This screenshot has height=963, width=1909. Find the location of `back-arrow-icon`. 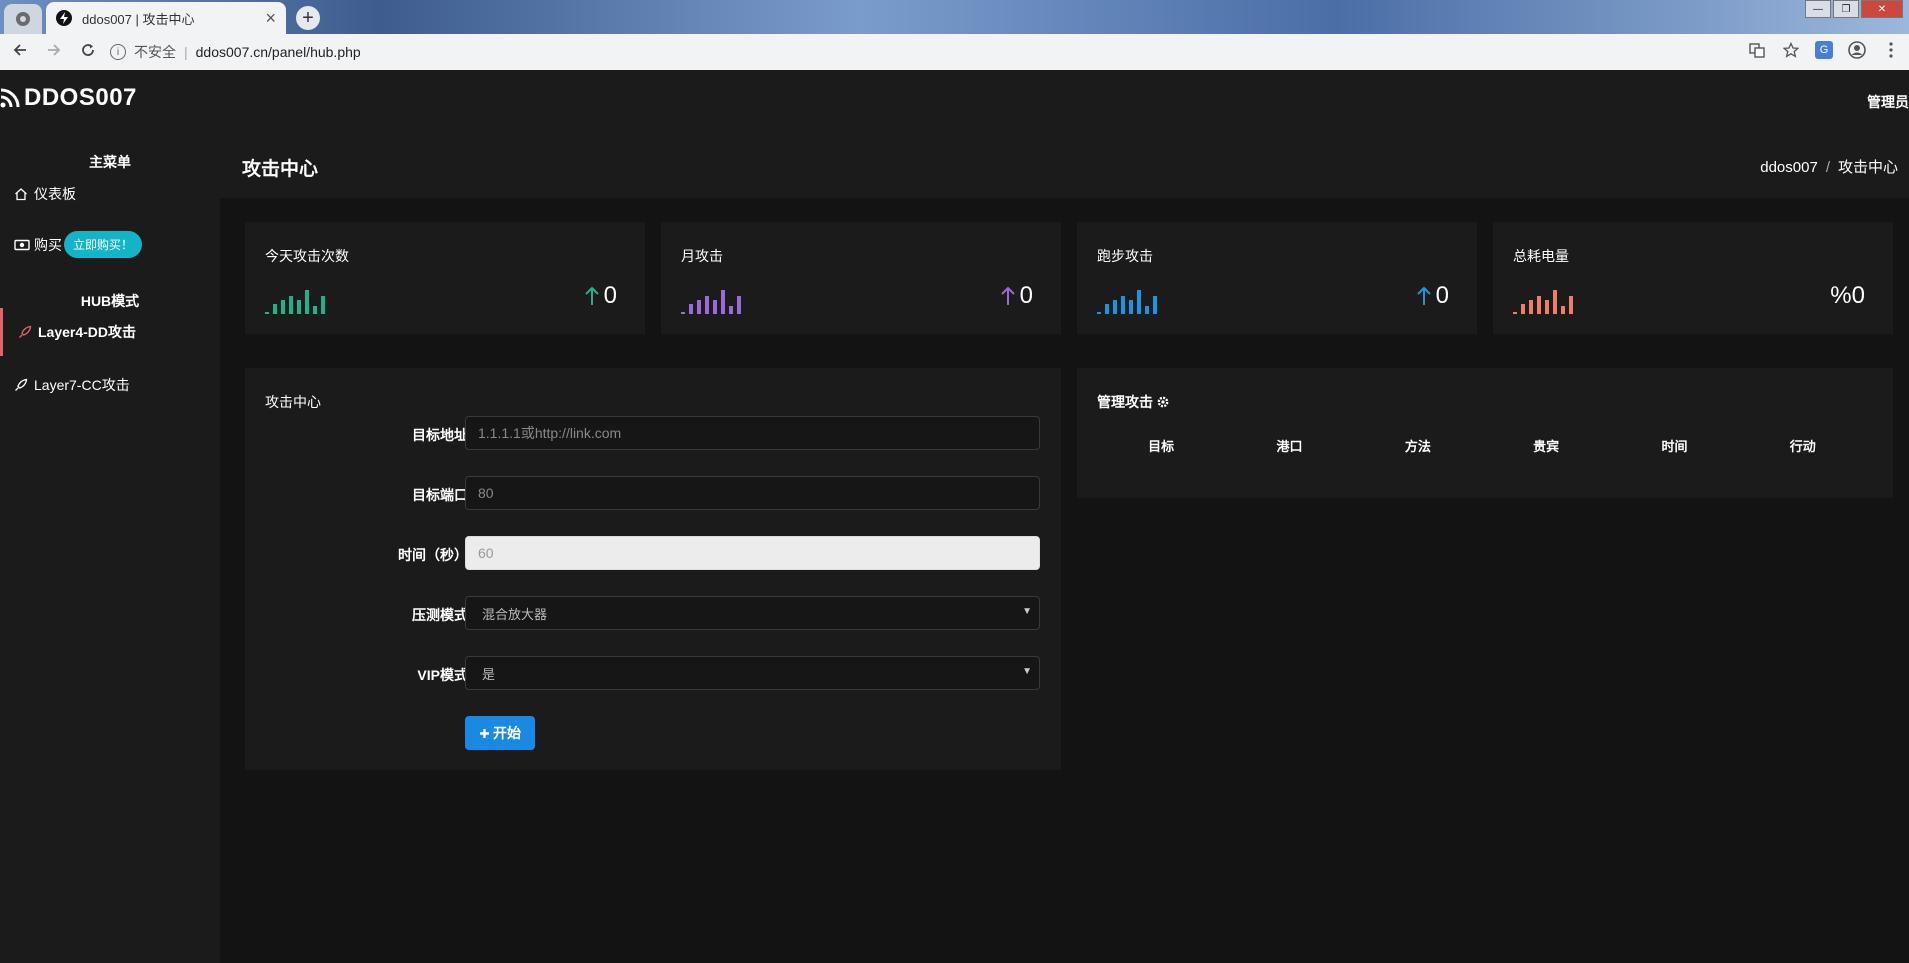

back-arrow-icon is located at coordinates (20, 52).